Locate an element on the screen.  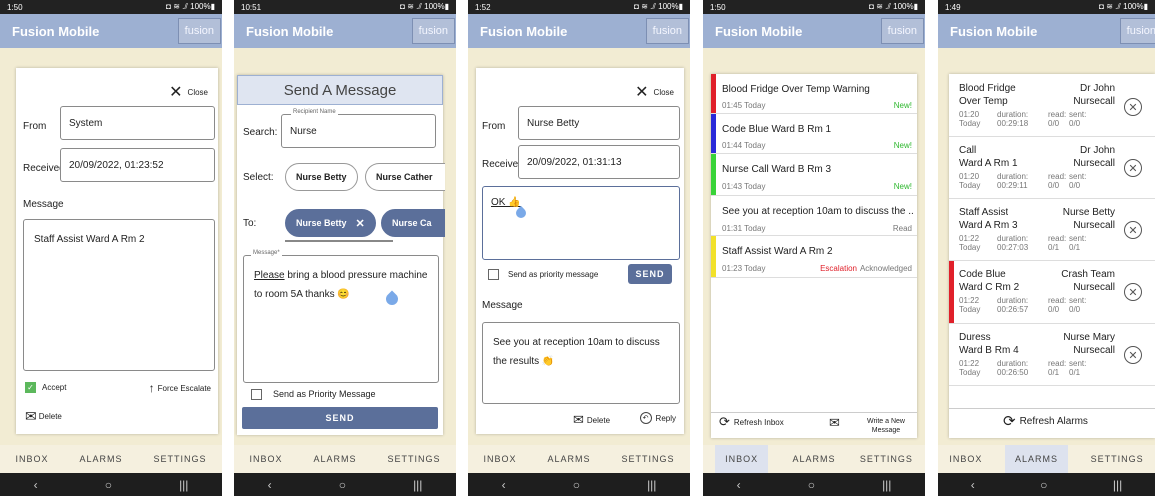
refresh-inbox-button: ⟳ Refresh Inbox is located at coordinates (751, 422).